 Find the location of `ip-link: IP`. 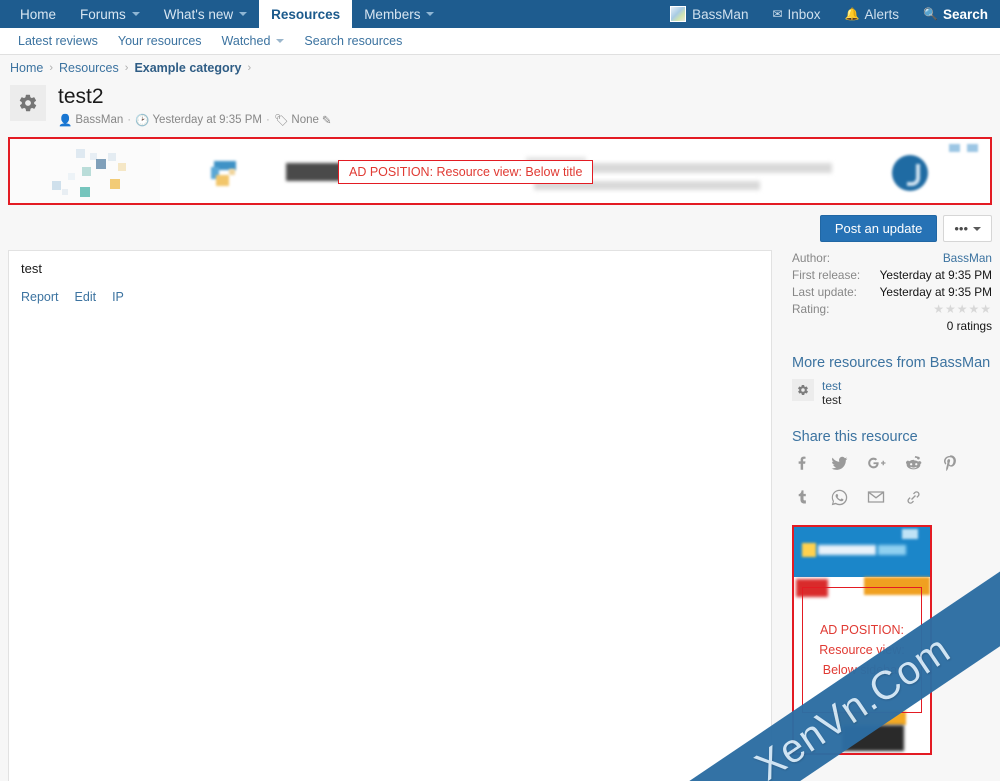

ip-link: IP is located at coordinates (118, 297).